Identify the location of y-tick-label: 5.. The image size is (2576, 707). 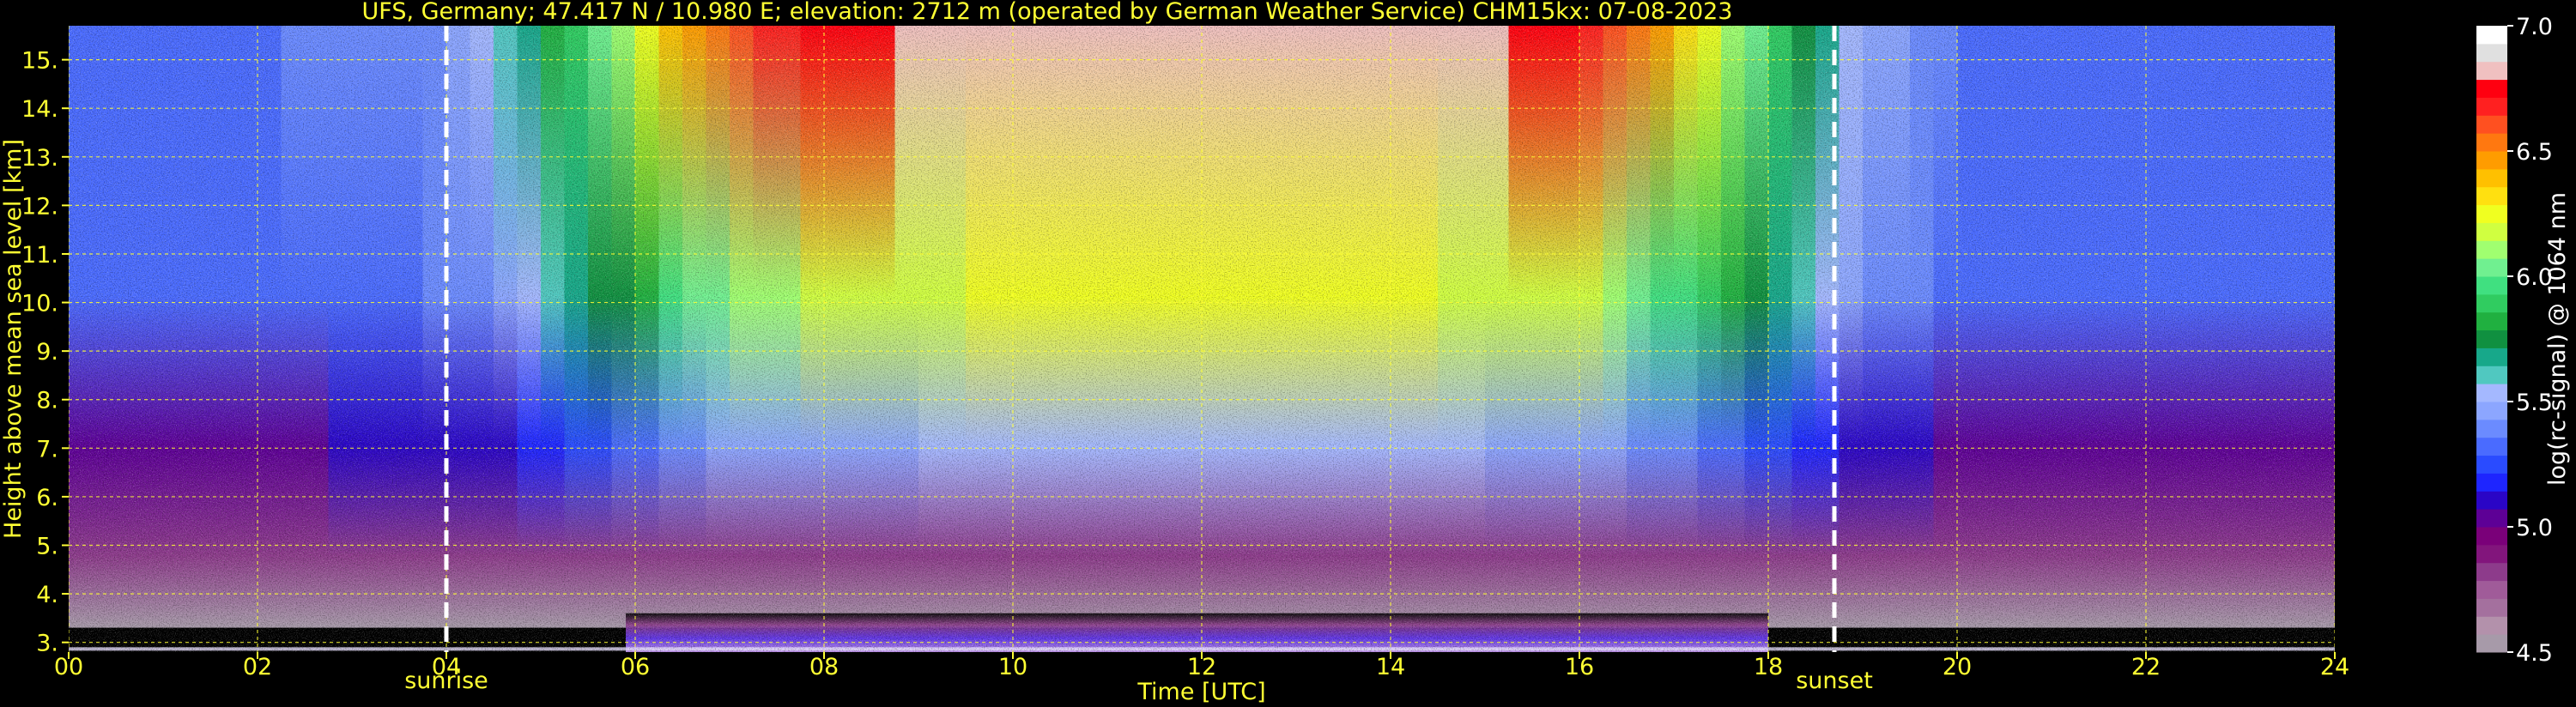
(47, 547).